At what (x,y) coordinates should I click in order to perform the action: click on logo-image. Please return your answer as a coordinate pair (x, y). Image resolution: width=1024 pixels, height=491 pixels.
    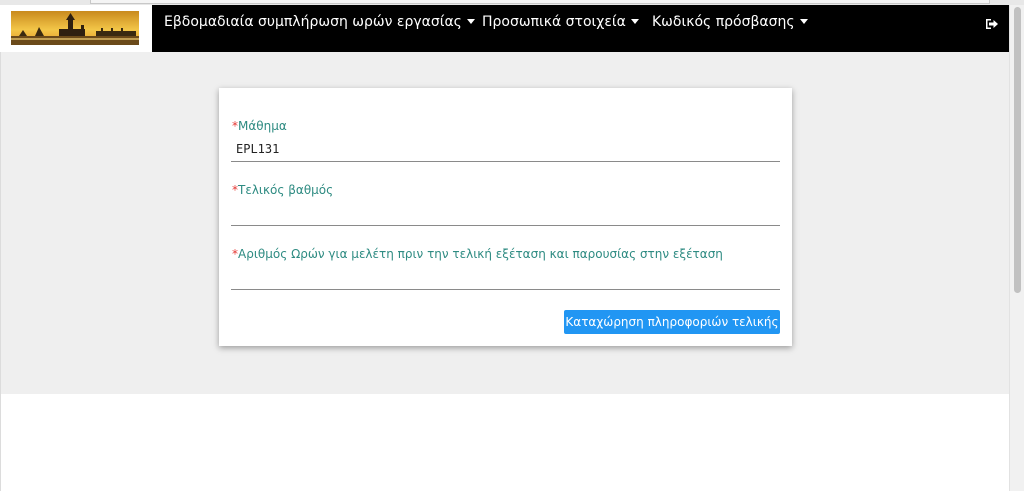
    Looking at the image, I should click on (75, 28).